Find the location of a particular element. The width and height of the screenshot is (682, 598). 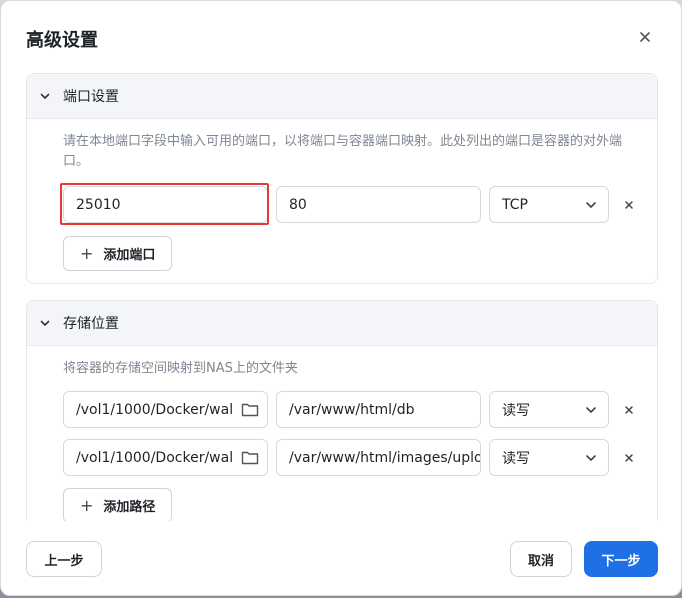

add-path-label: 添加路径 is located at coordinates (129, 507).